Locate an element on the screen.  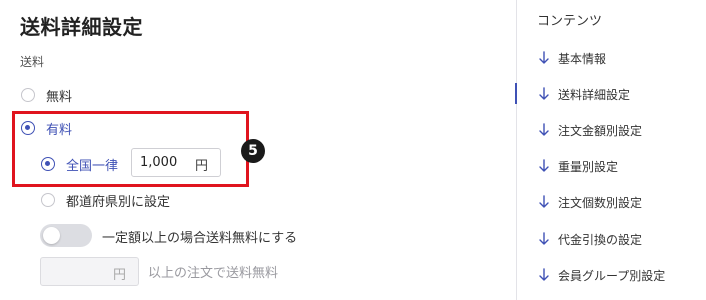
toc-item: 基本情報 is located at coordinates (572, 58).